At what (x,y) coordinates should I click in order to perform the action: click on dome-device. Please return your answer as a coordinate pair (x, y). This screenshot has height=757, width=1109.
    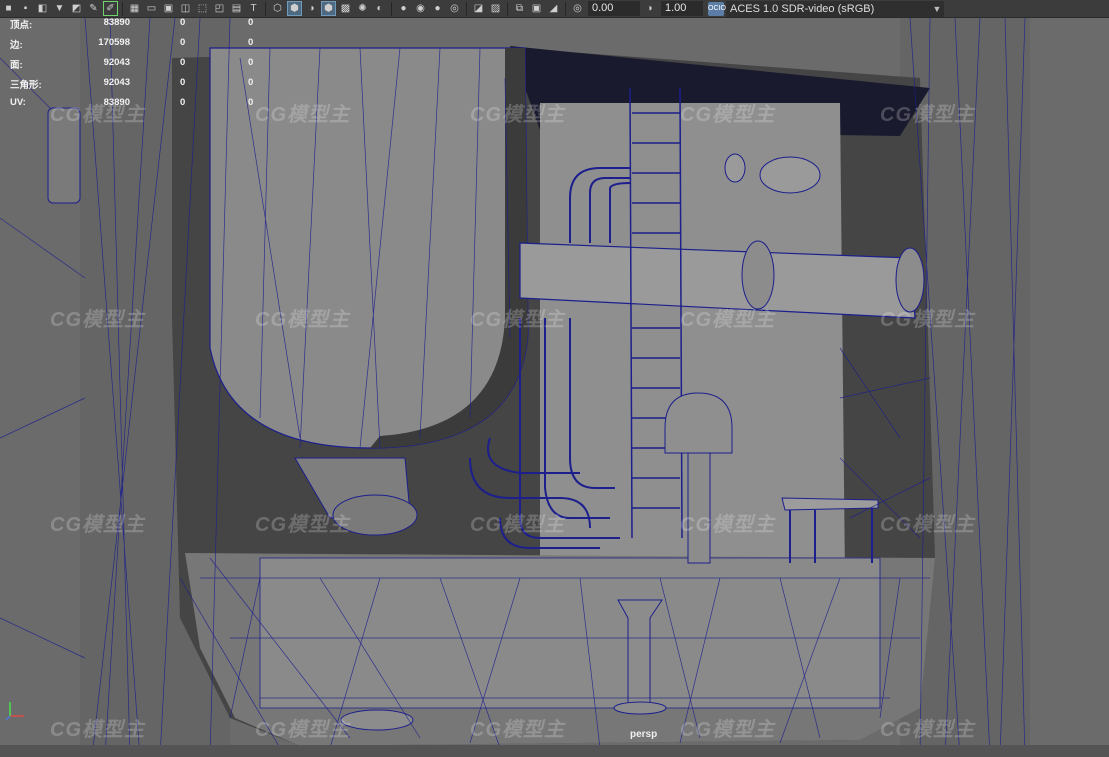
    Looking at the image, I should click on (698, 423).